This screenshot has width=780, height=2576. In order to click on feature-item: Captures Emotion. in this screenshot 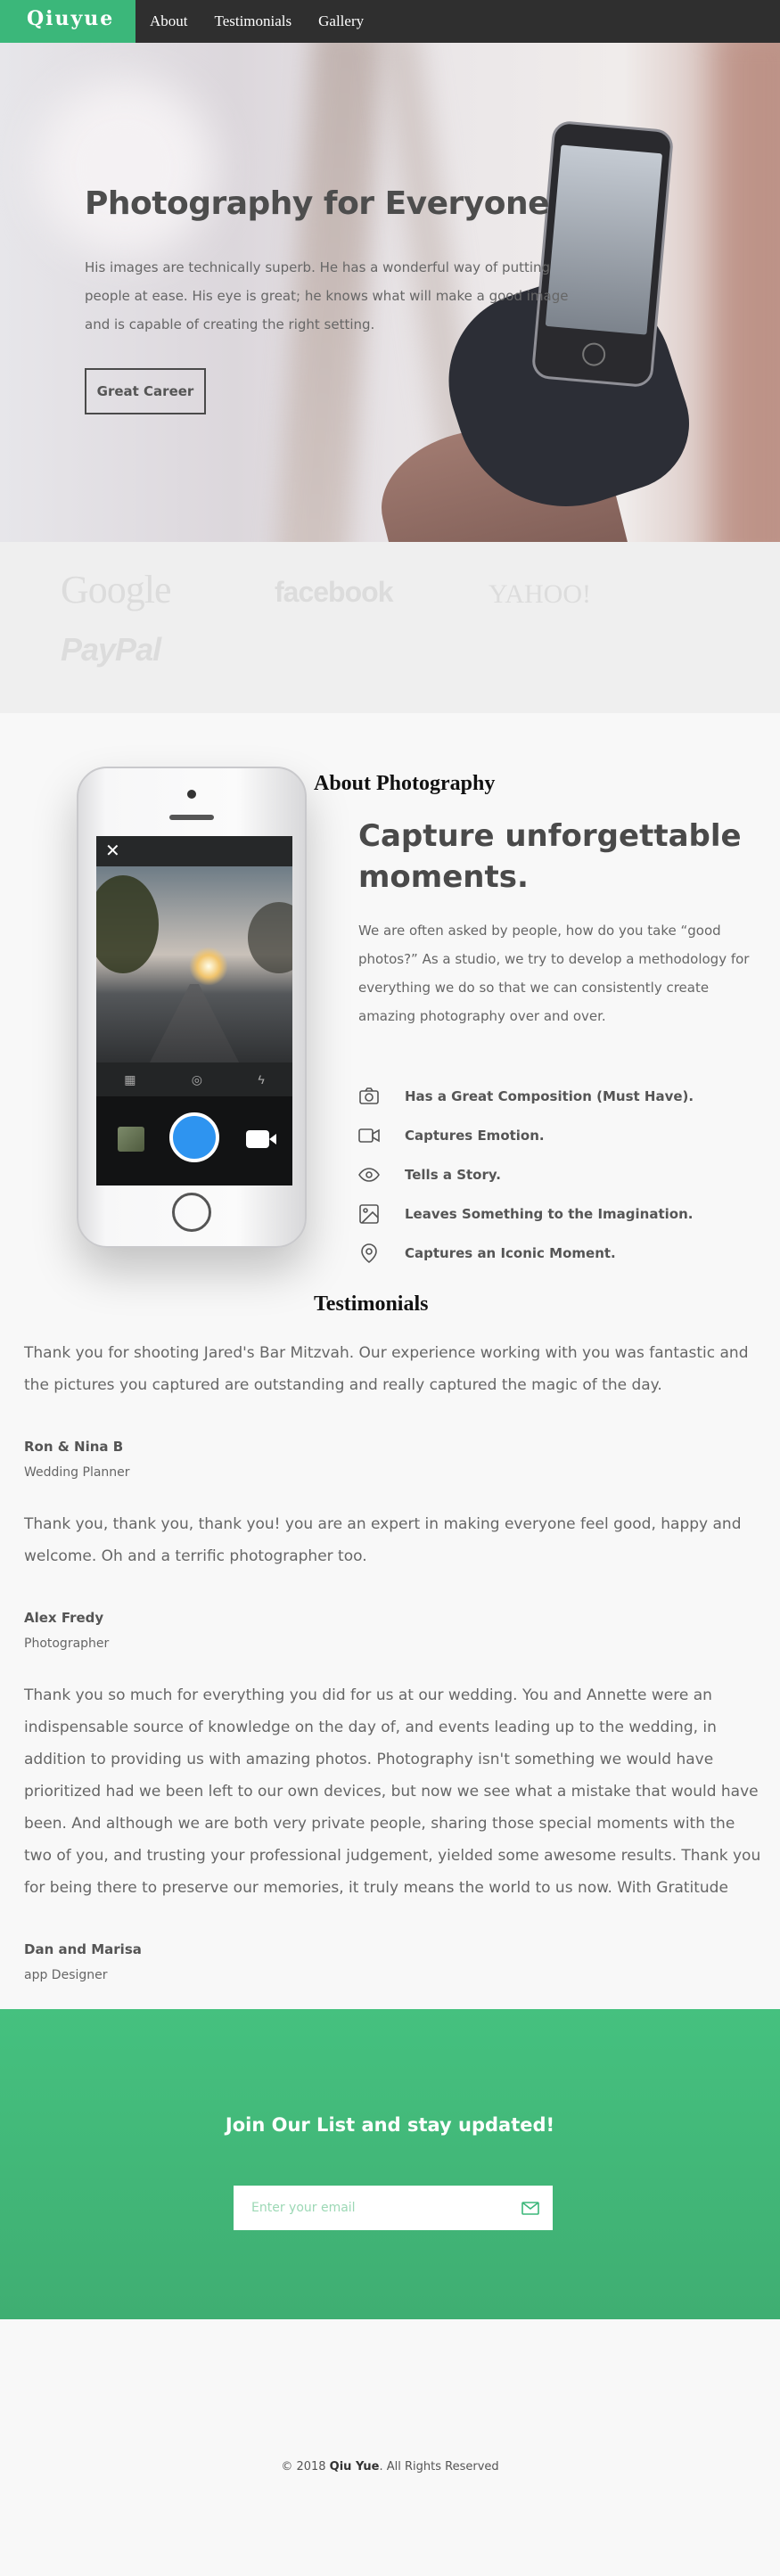, I will do `click(526, 1135)`.